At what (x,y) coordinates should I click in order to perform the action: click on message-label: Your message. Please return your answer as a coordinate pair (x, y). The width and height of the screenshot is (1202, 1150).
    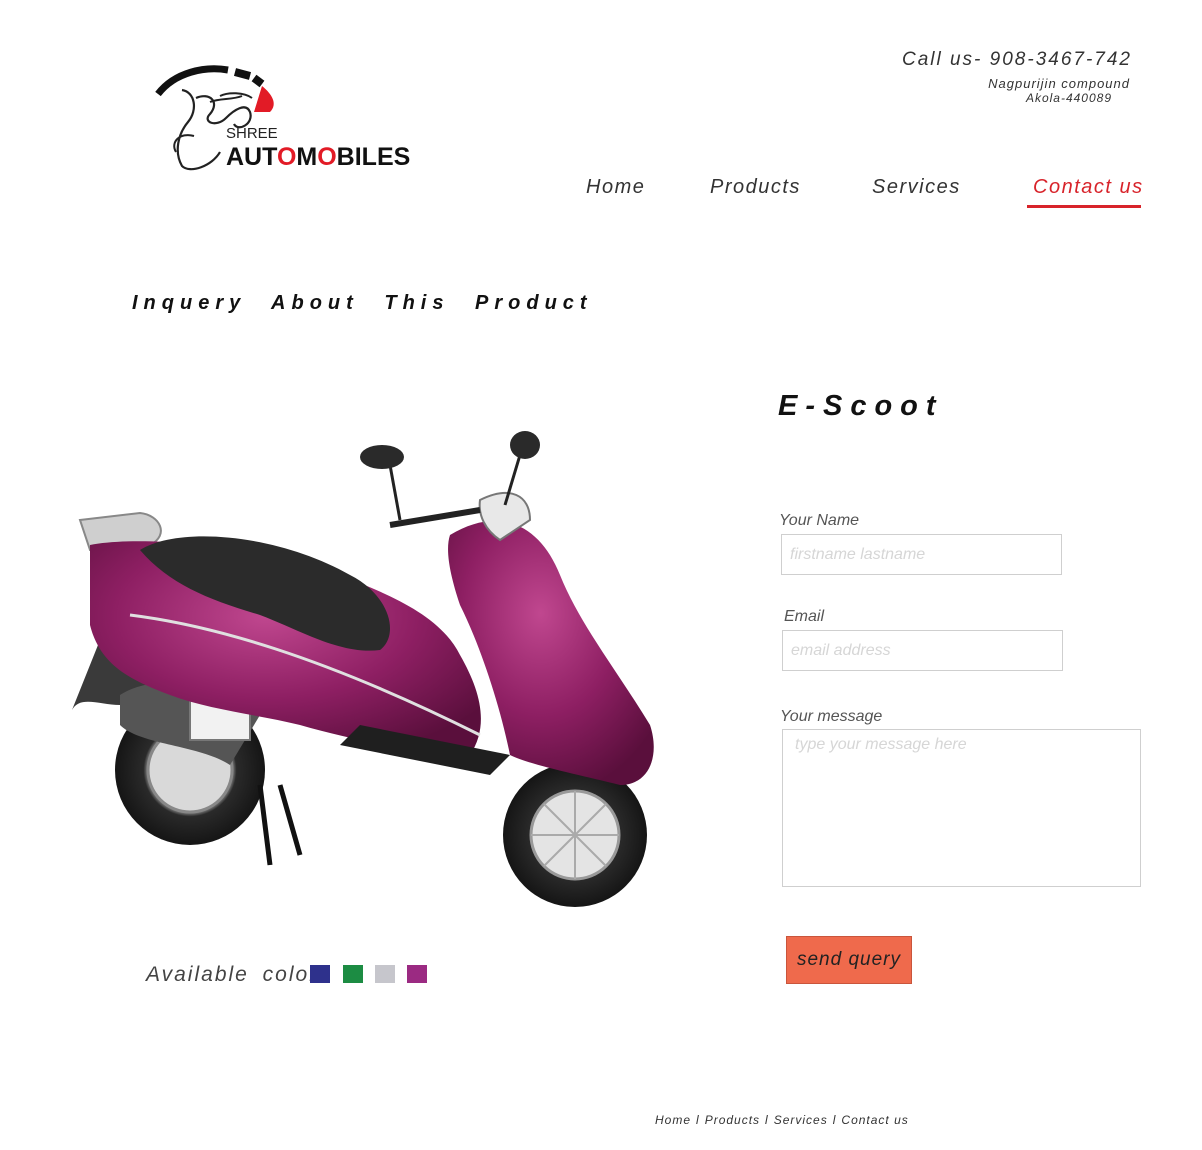
    Looking at the image, I should click on (831, 716).